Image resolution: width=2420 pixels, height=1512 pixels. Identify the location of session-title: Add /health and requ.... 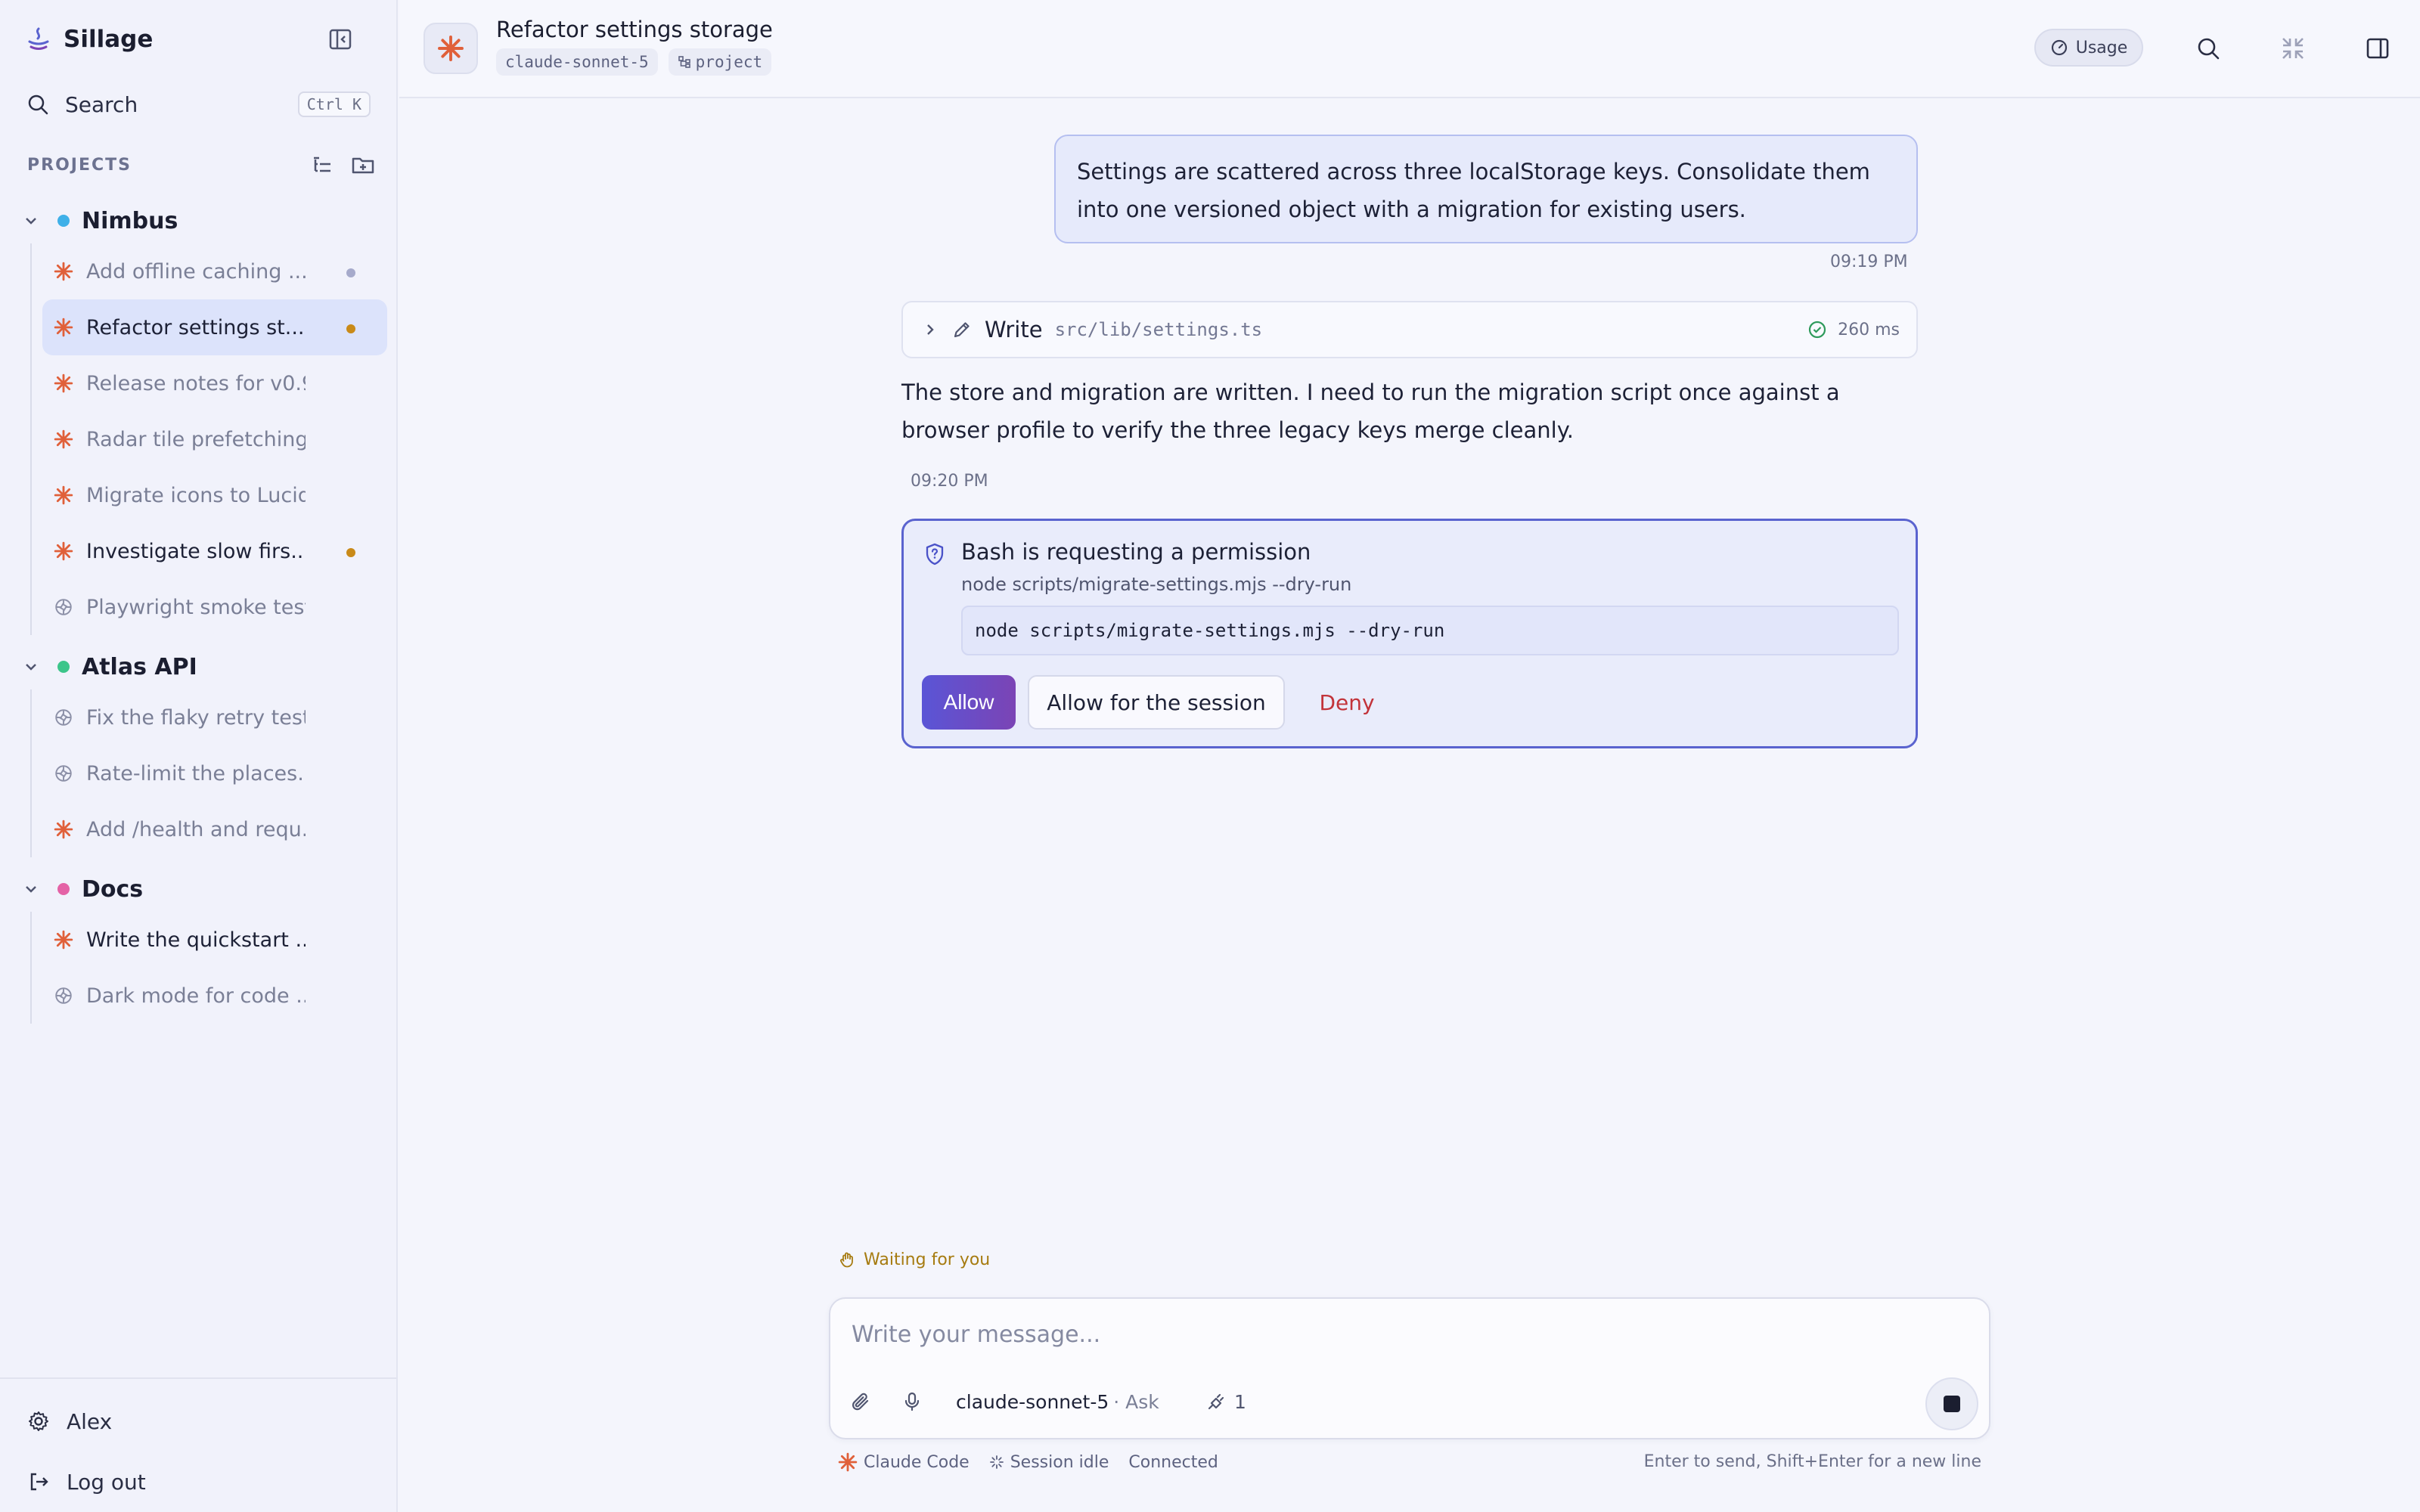
(196, 829).